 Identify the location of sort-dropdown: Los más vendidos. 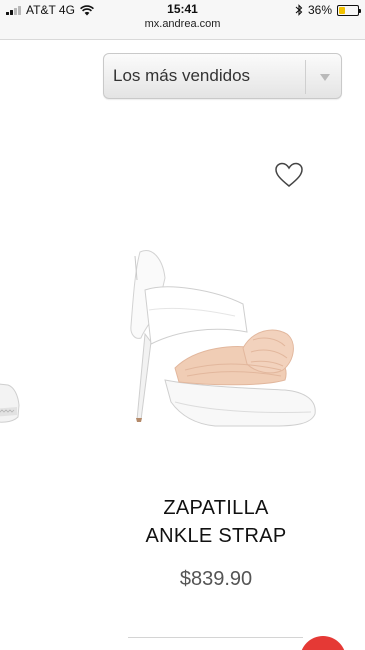
(222, 76).